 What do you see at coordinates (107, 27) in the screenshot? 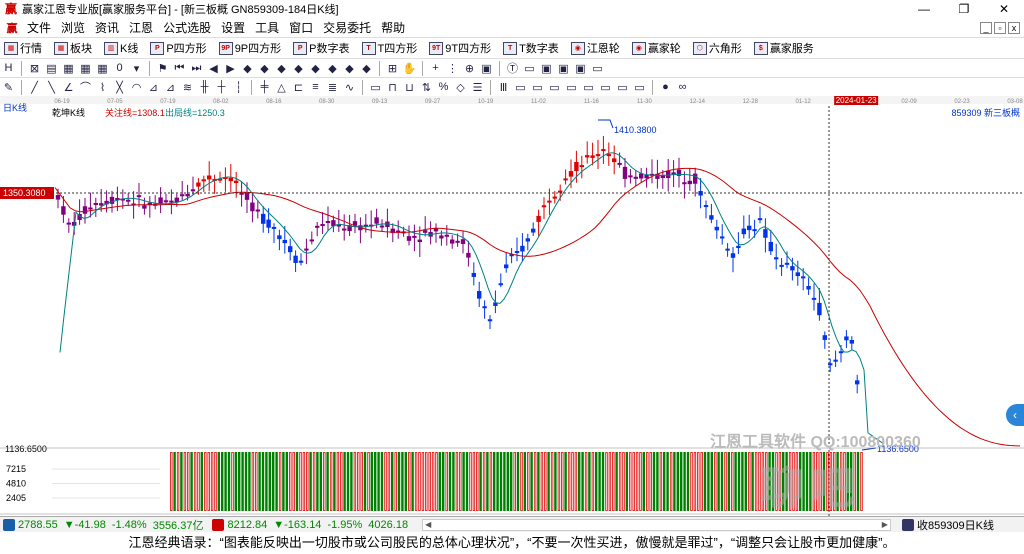
I see `menu-news: 资讯` at bounding box center [107, 27].